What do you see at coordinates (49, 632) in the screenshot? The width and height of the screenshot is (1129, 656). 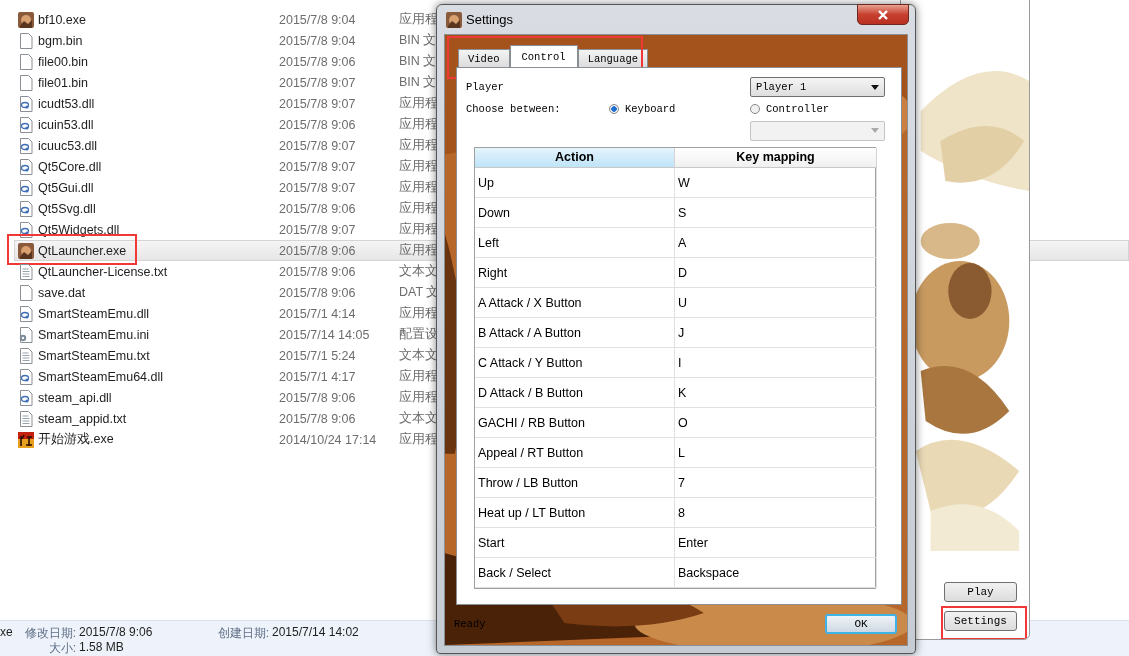 I see `modified-label: 修改日期:` at bounding box center [49, 632].